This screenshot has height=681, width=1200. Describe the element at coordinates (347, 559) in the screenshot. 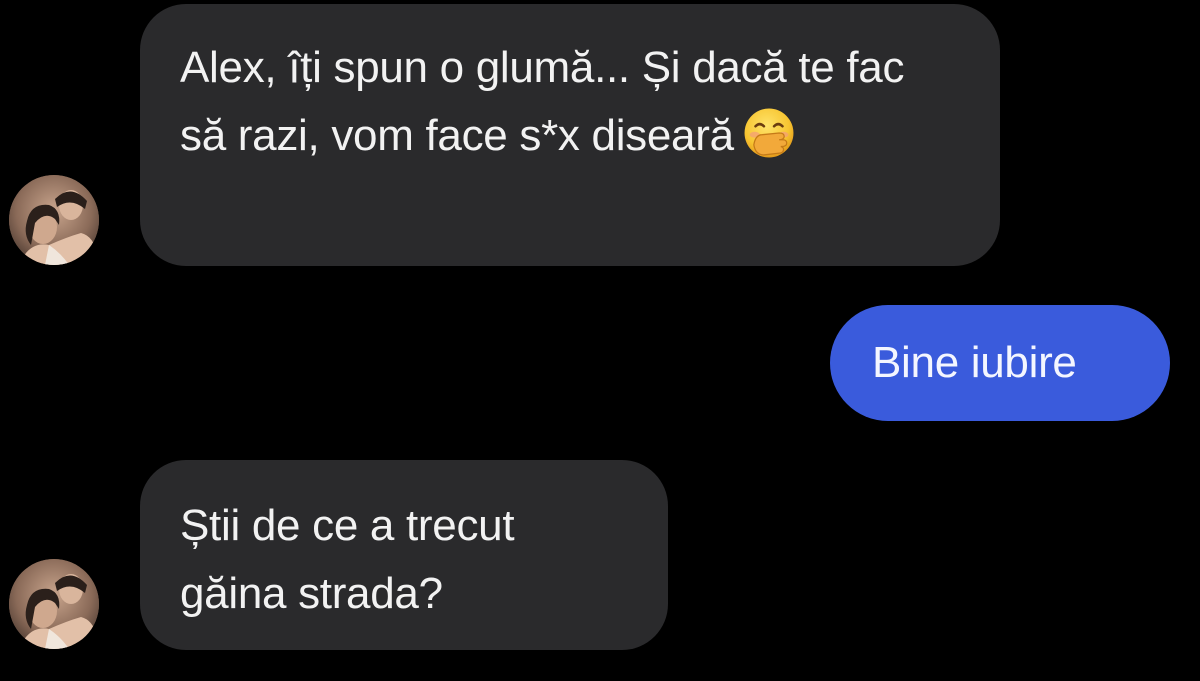

I see `message-text: Știi de ce a trecut găina strada?` at that location.